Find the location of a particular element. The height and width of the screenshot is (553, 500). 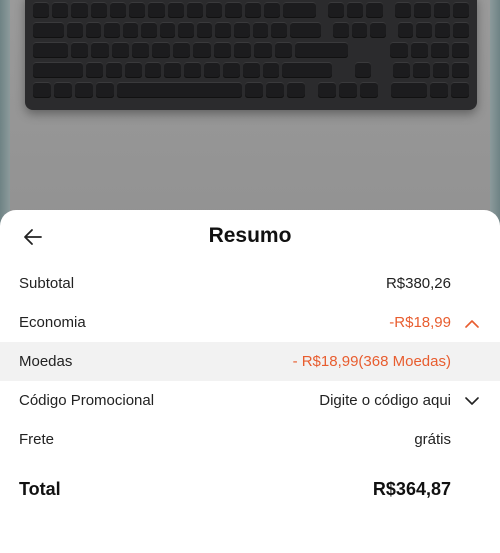

economia-value: -R$18,99 is located at coordinates (420, 322).